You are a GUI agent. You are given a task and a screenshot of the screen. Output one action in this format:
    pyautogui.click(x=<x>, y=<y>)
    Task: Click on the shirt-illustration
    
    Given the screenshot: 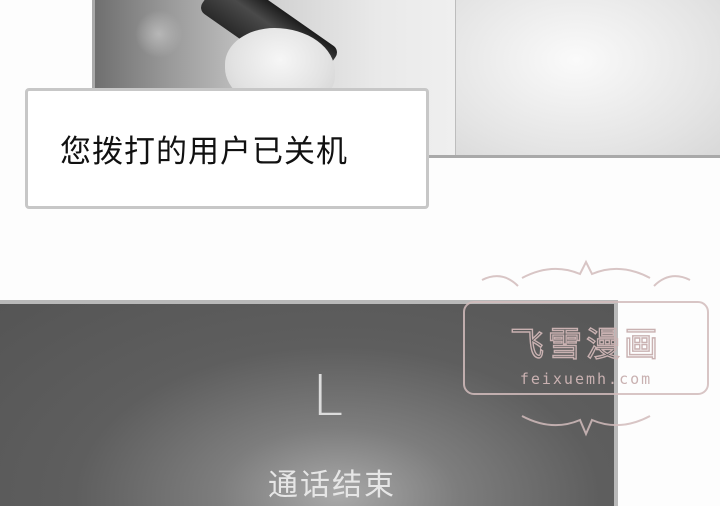 What is the action you would take?
    pyautogui.click(x=587, y=77)
    